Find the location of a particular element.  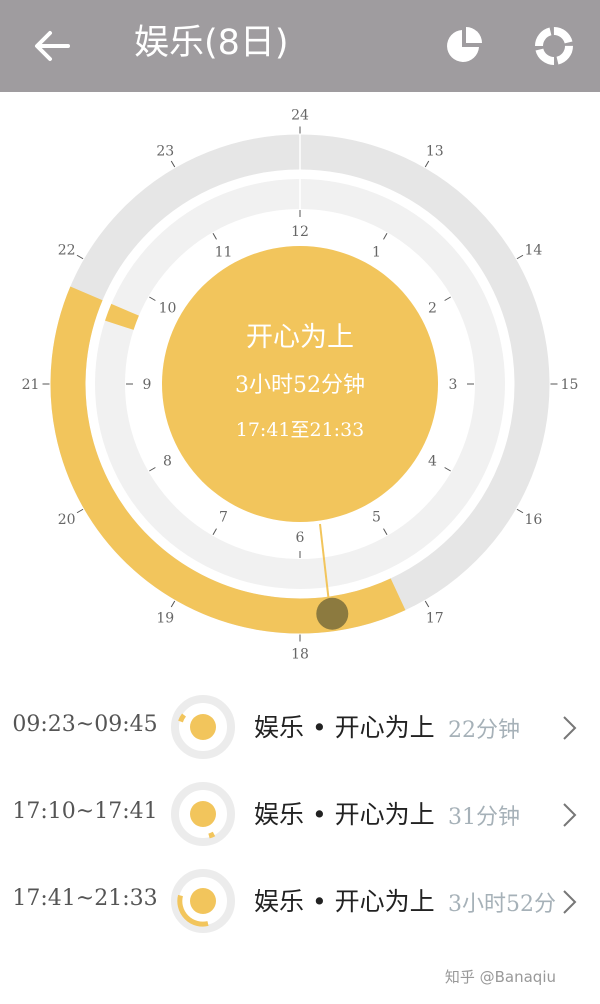

inner-hour-label: 5 is located at coordinates (376, 518).